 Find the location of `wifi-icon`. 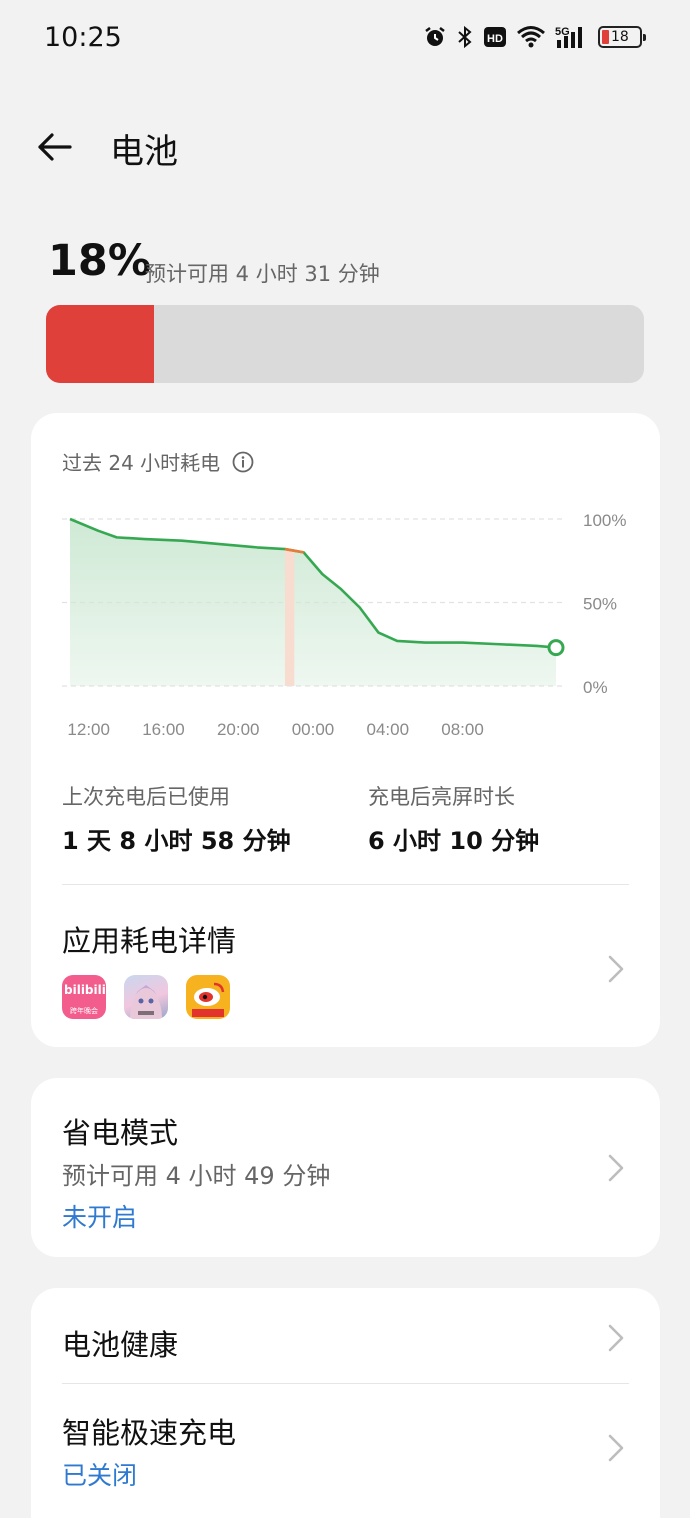

wifi-icon is located at coordinates (531, 37).